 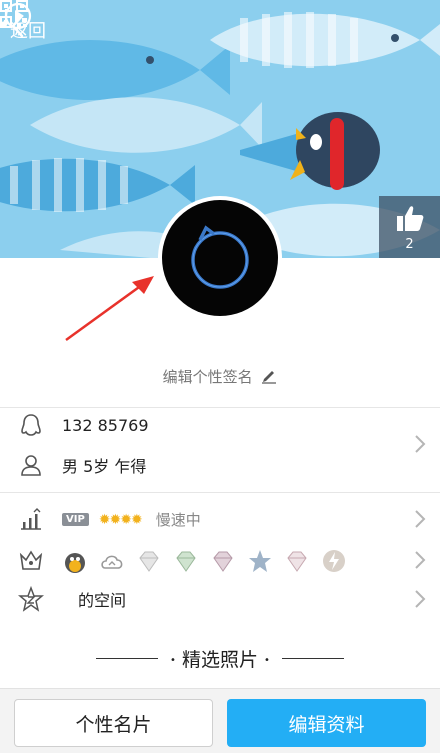 What do you see at coordinates (75, 519) in the screenshot?
I see `vip-badge: VIP` at bounding box center [75, 519].